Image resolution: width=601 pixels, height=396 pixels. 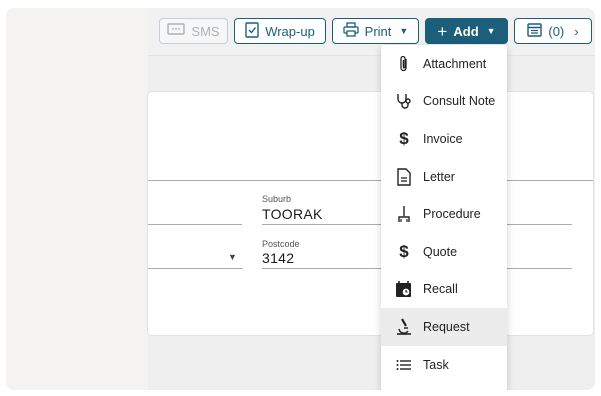 I want to click on print-button: Print ▼, so click(x=375, y=31).